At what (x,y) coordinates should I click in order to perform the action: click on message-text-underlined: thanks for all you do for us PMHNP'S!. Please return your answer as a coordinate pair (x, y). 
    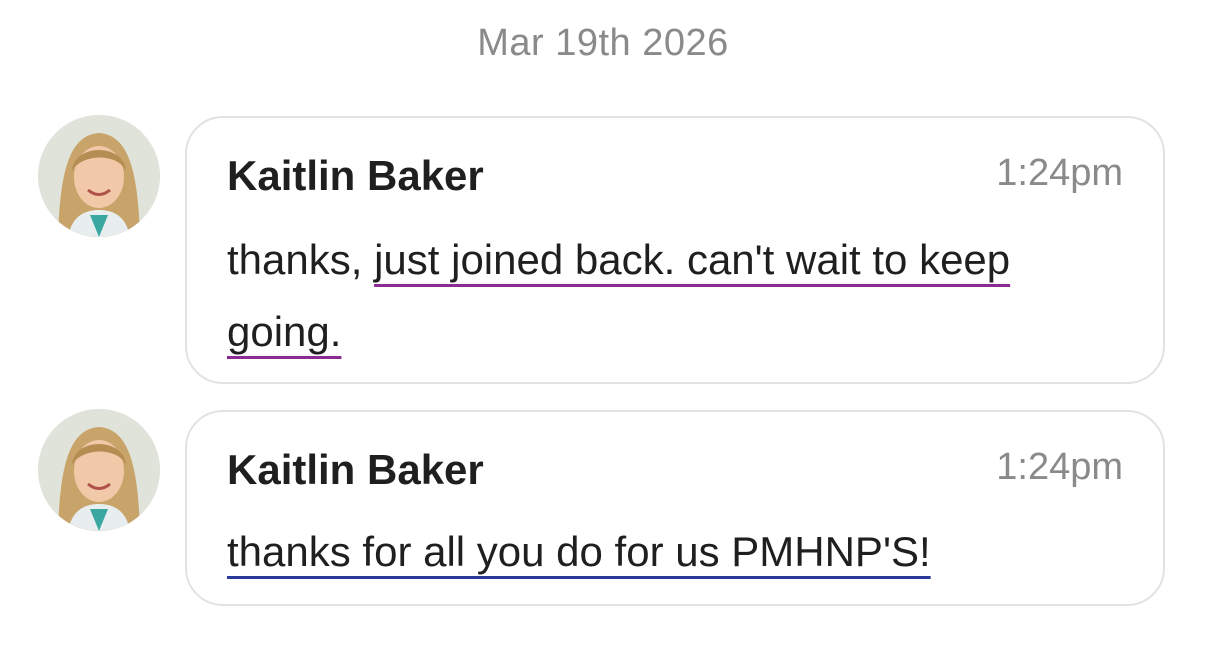
    Looking at the image, I should click on (579, 551).